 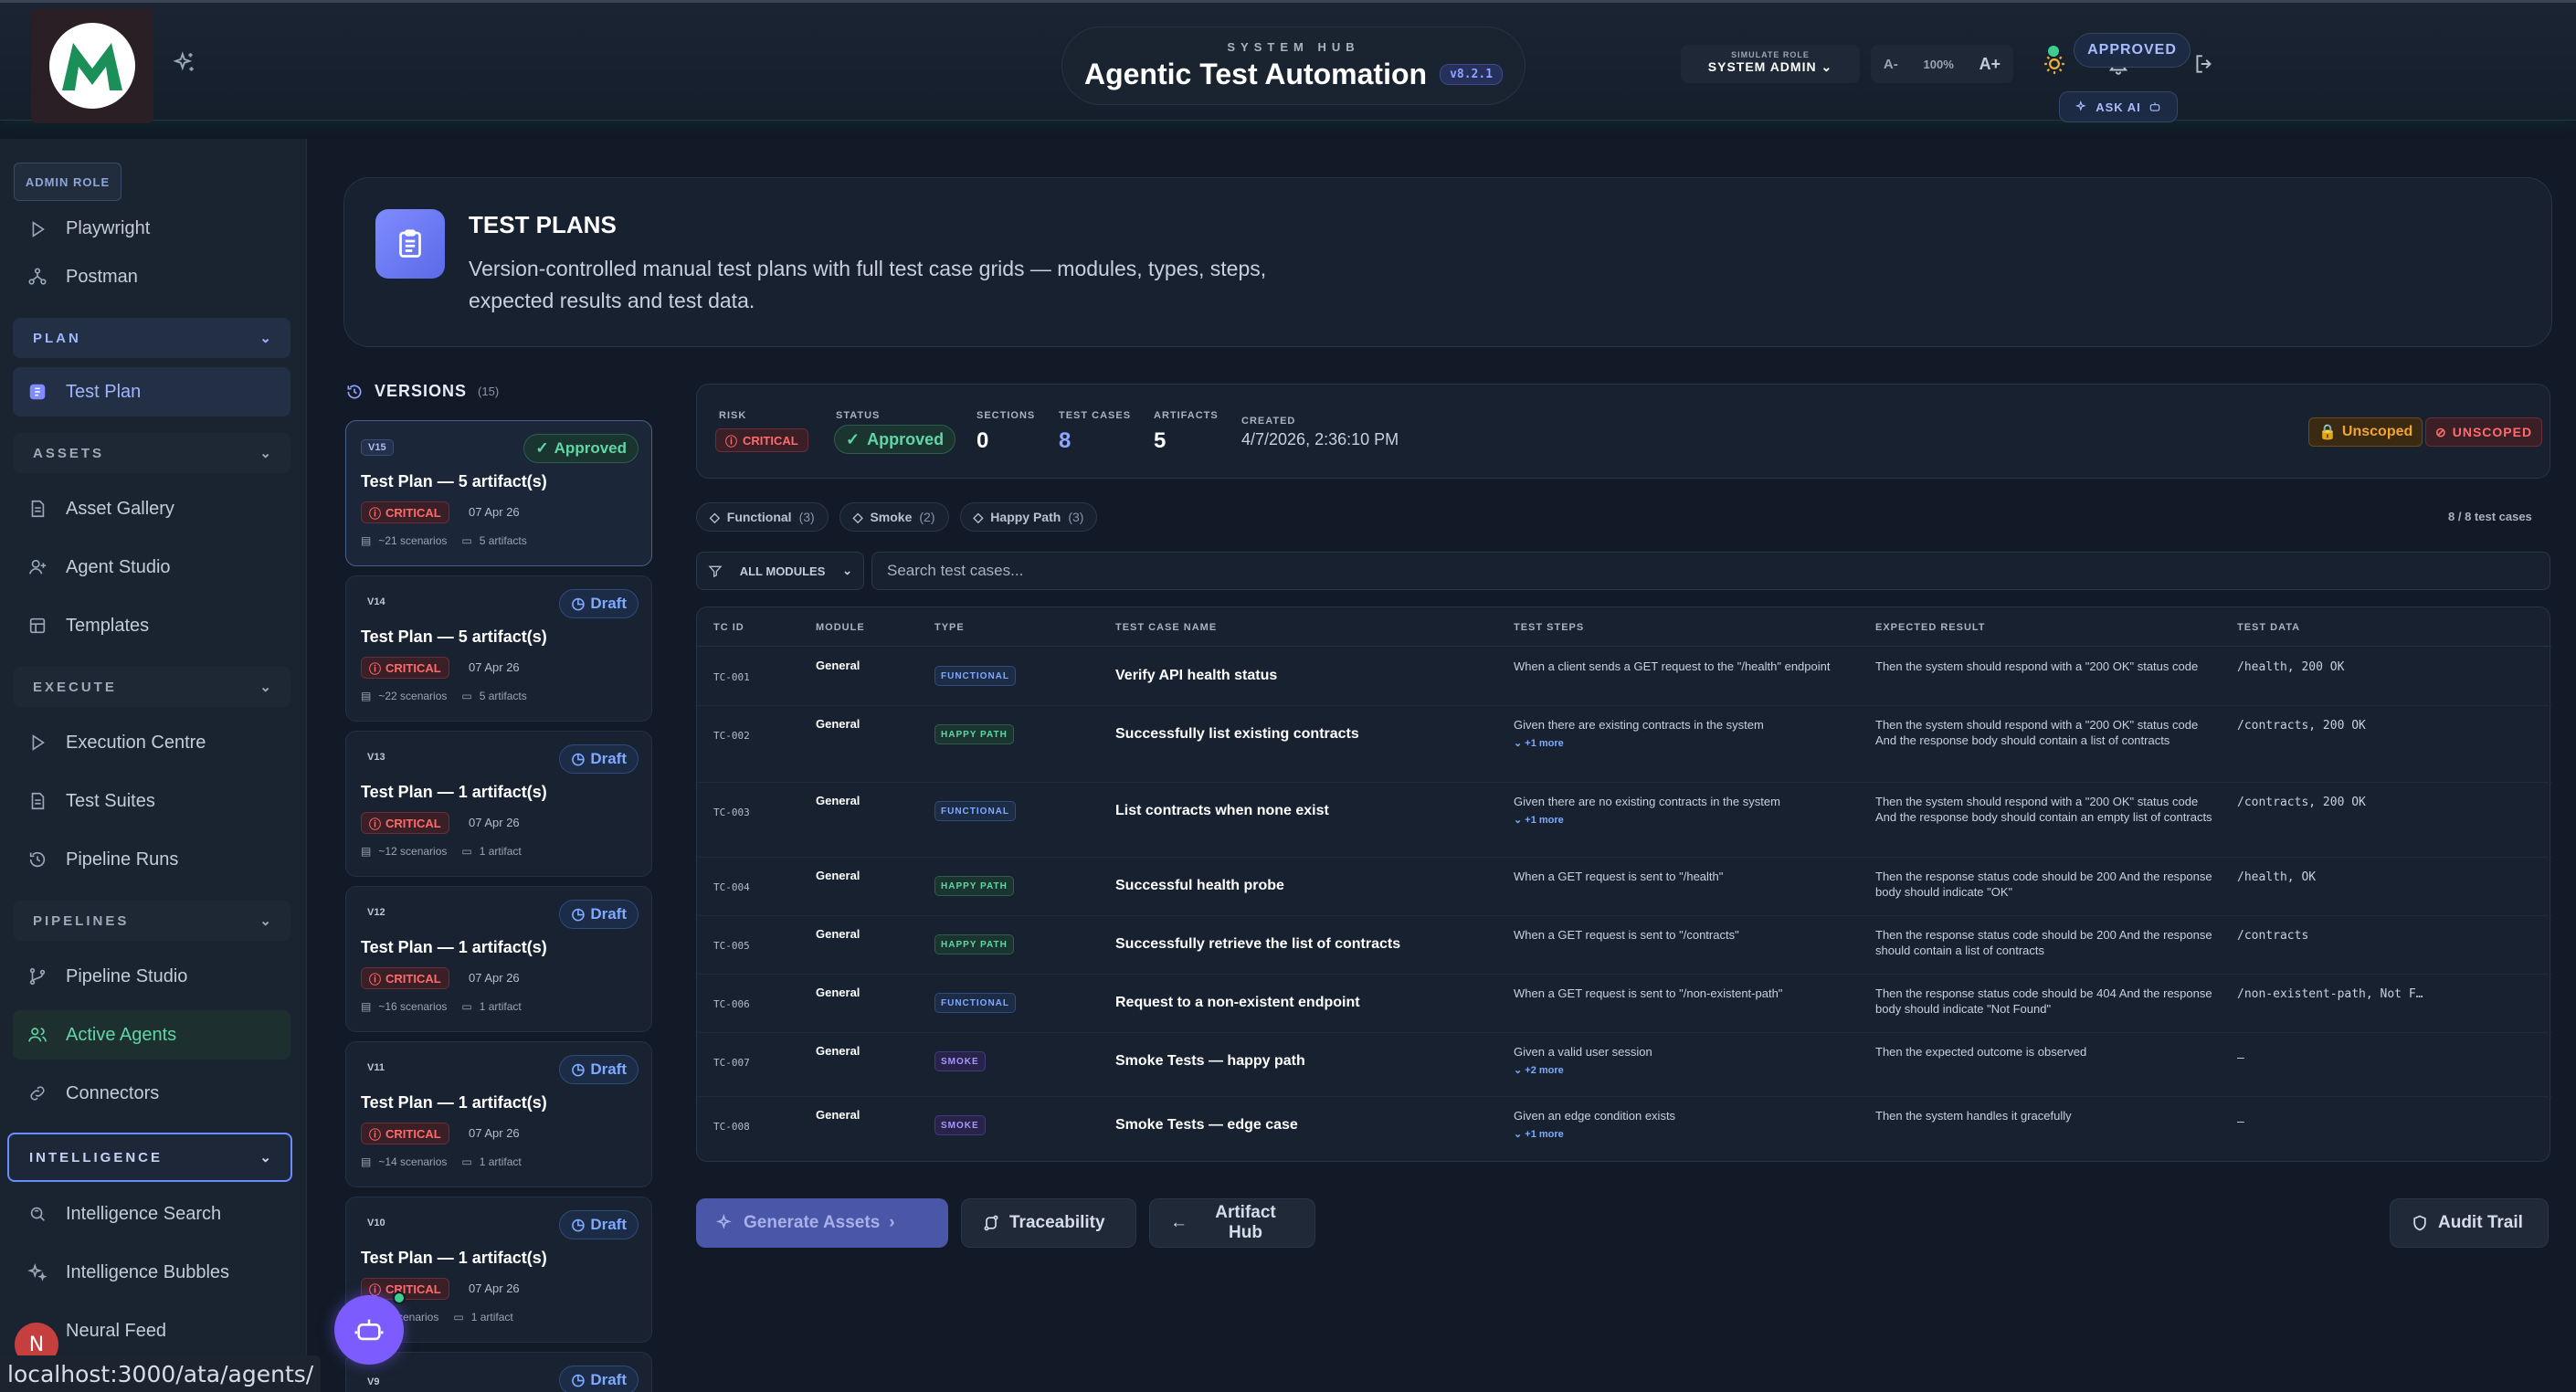 I want to click on scenarios-label: ~21 scenarios, so click(x=413, y=540).